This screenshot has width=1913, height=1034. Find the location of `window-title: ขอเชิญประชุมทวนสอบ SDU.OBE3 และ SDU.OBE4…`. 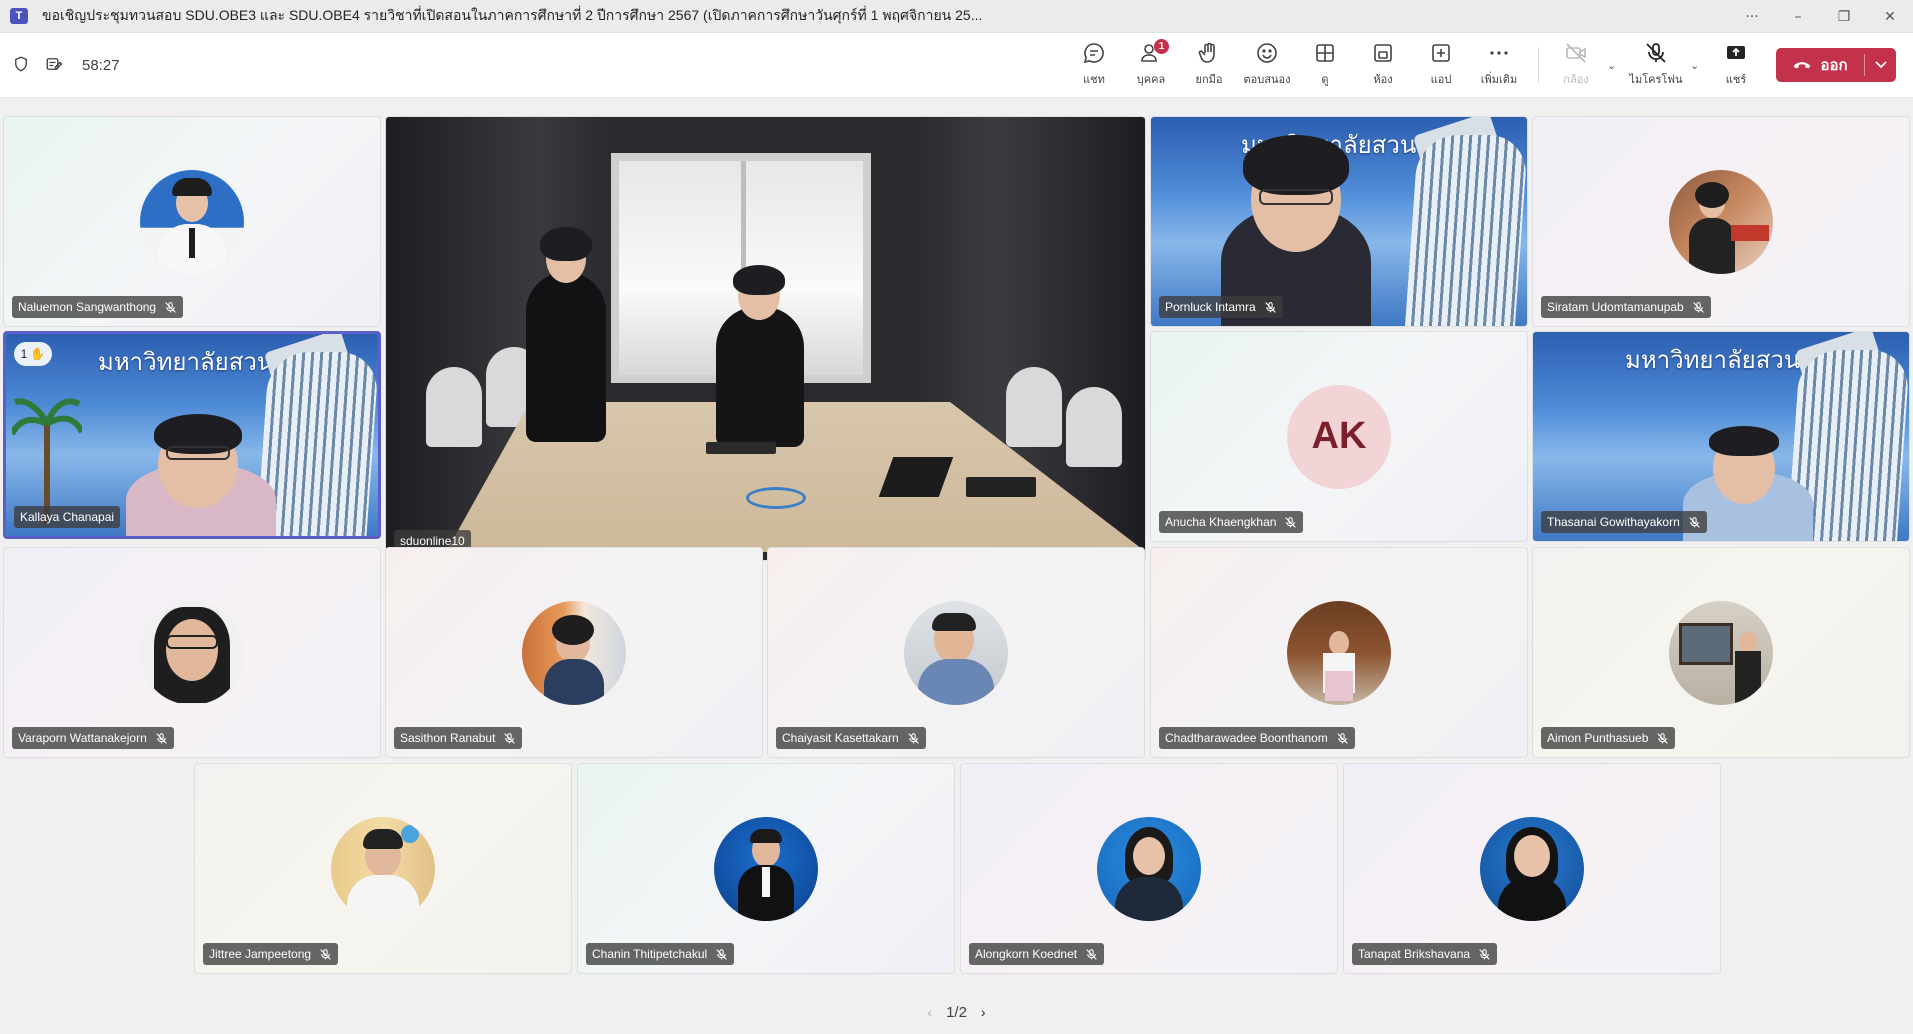

window-title: ขอเชิญประชุมทวนสอบ SDU.OBE3 และ SDU.OBE4… is located at coordinates (512, 15).